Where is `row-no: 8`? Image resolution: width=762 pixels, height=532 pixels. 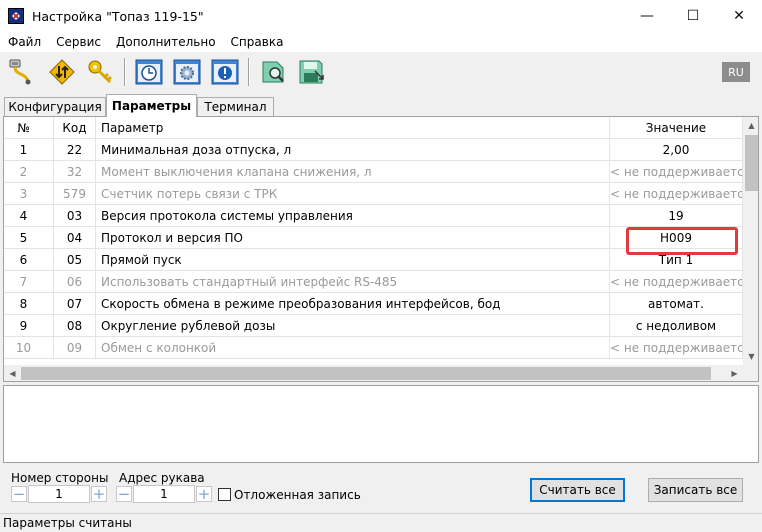
row-no: 8 is located at coordinates (29, 304).